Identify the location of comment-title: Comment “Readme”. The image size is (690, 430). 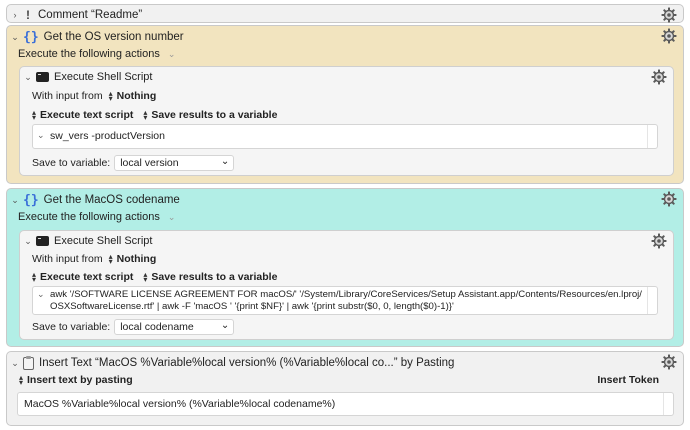
(90, 15).